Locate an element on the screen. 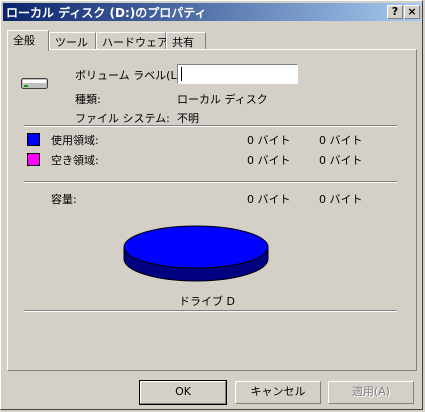 Image resolution: width=425 pixels, height=412 pixels. disk-usage-pie is located at coordinates (196, 253).